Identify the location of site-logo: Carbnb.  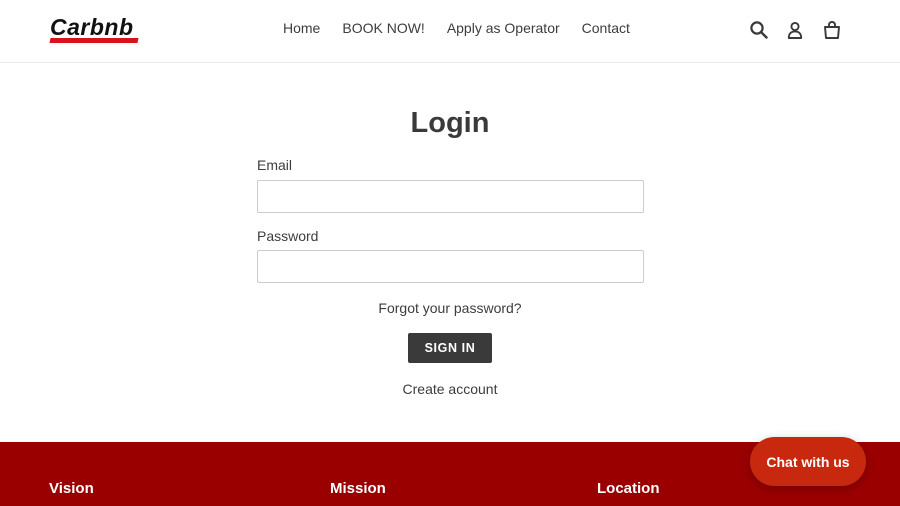
(94, 29).